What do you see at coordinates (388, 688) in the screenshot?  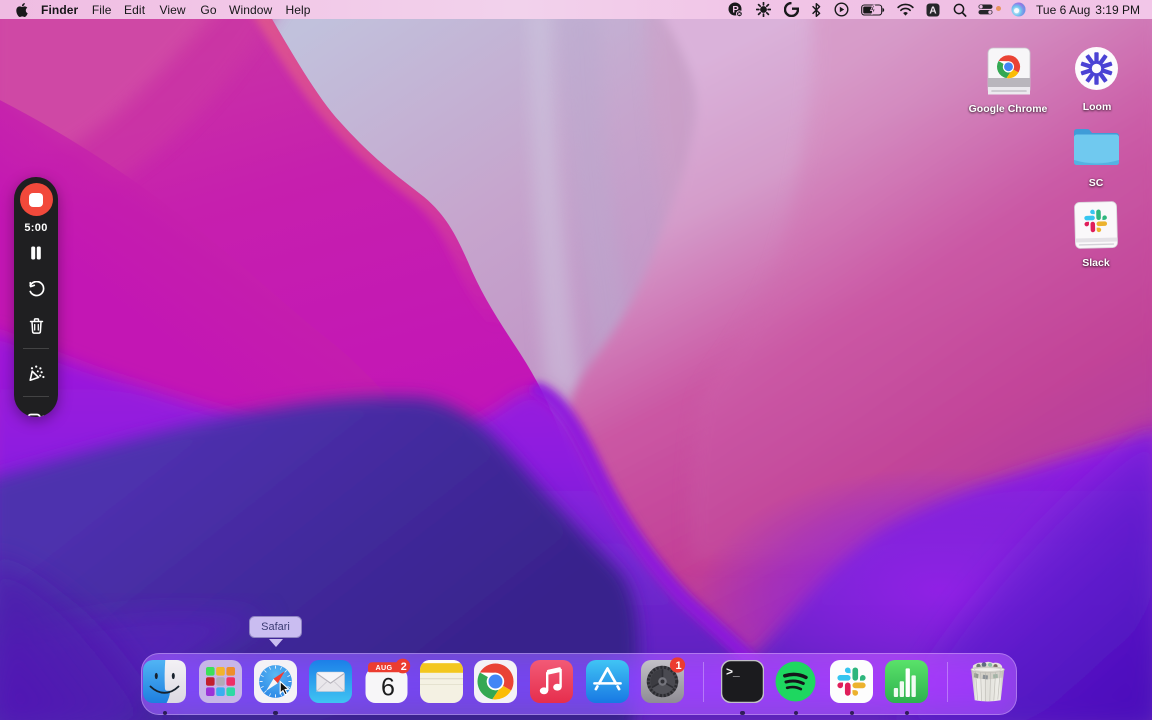 I see `svg-text: 6` at bounding box center [388, 688].